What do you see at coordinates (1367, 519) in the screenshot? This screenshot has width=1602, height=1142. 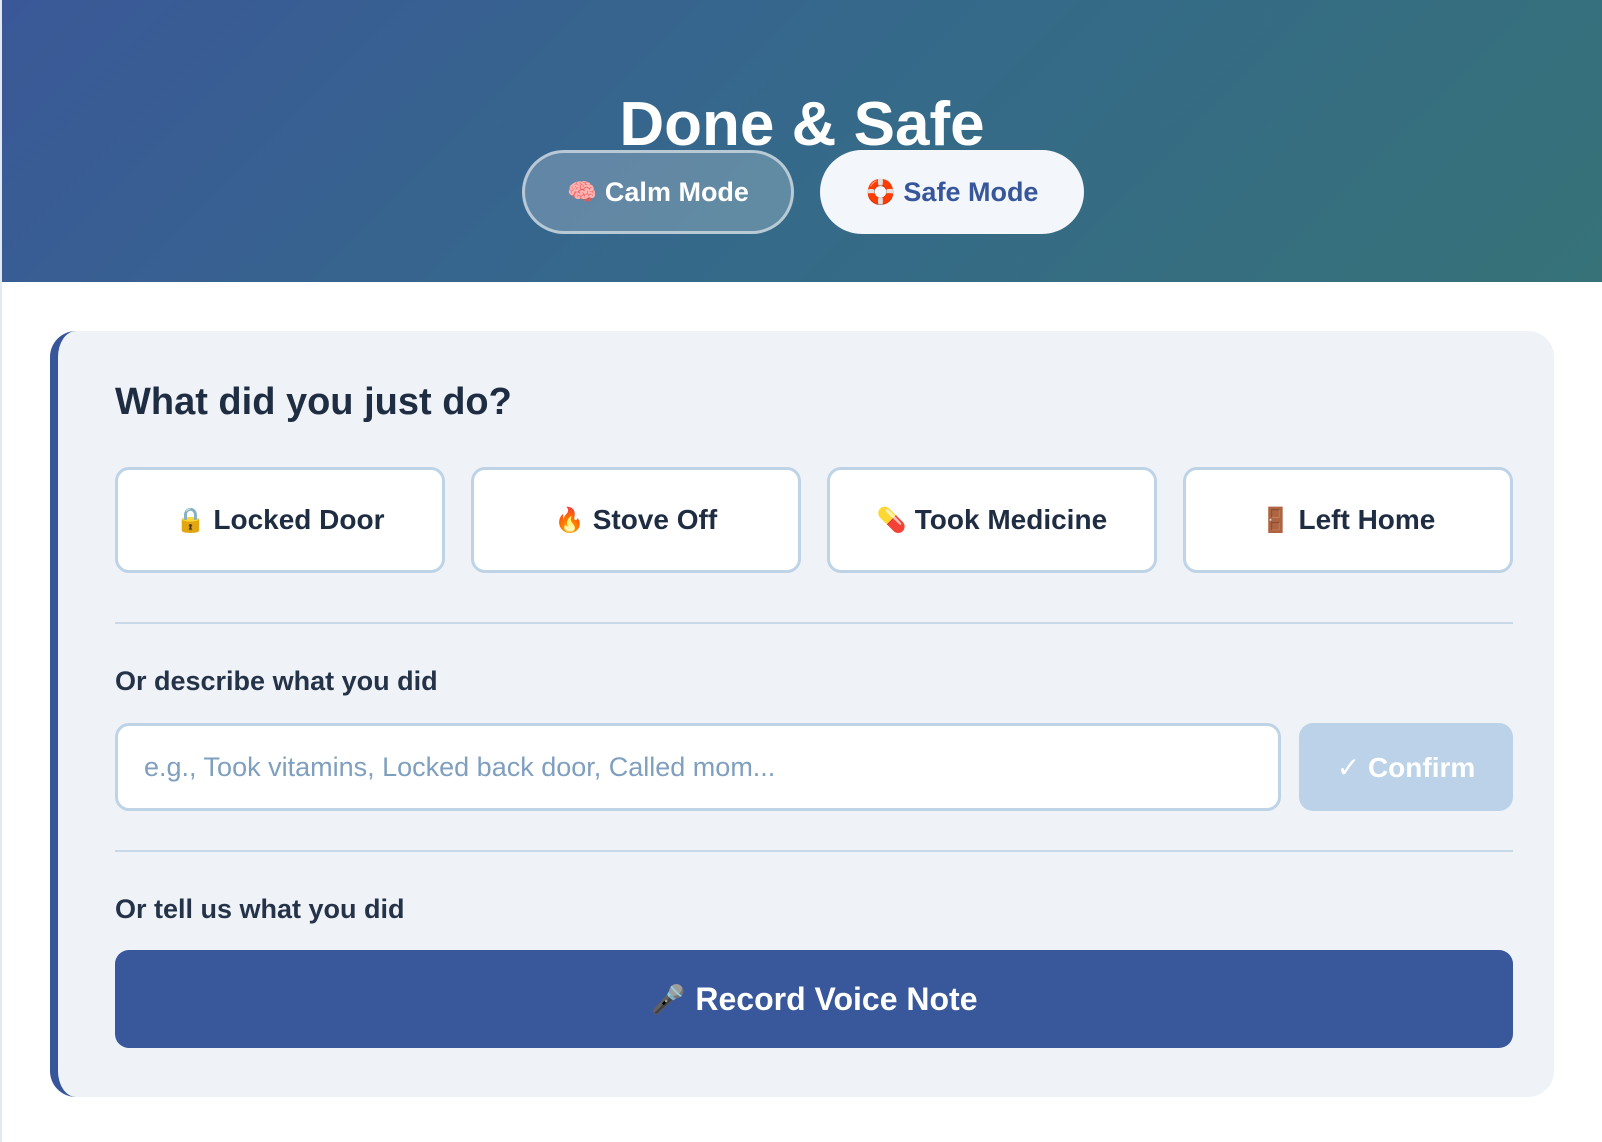 I see `left-home-label: Left Home` at bounding box center [1367, 519].